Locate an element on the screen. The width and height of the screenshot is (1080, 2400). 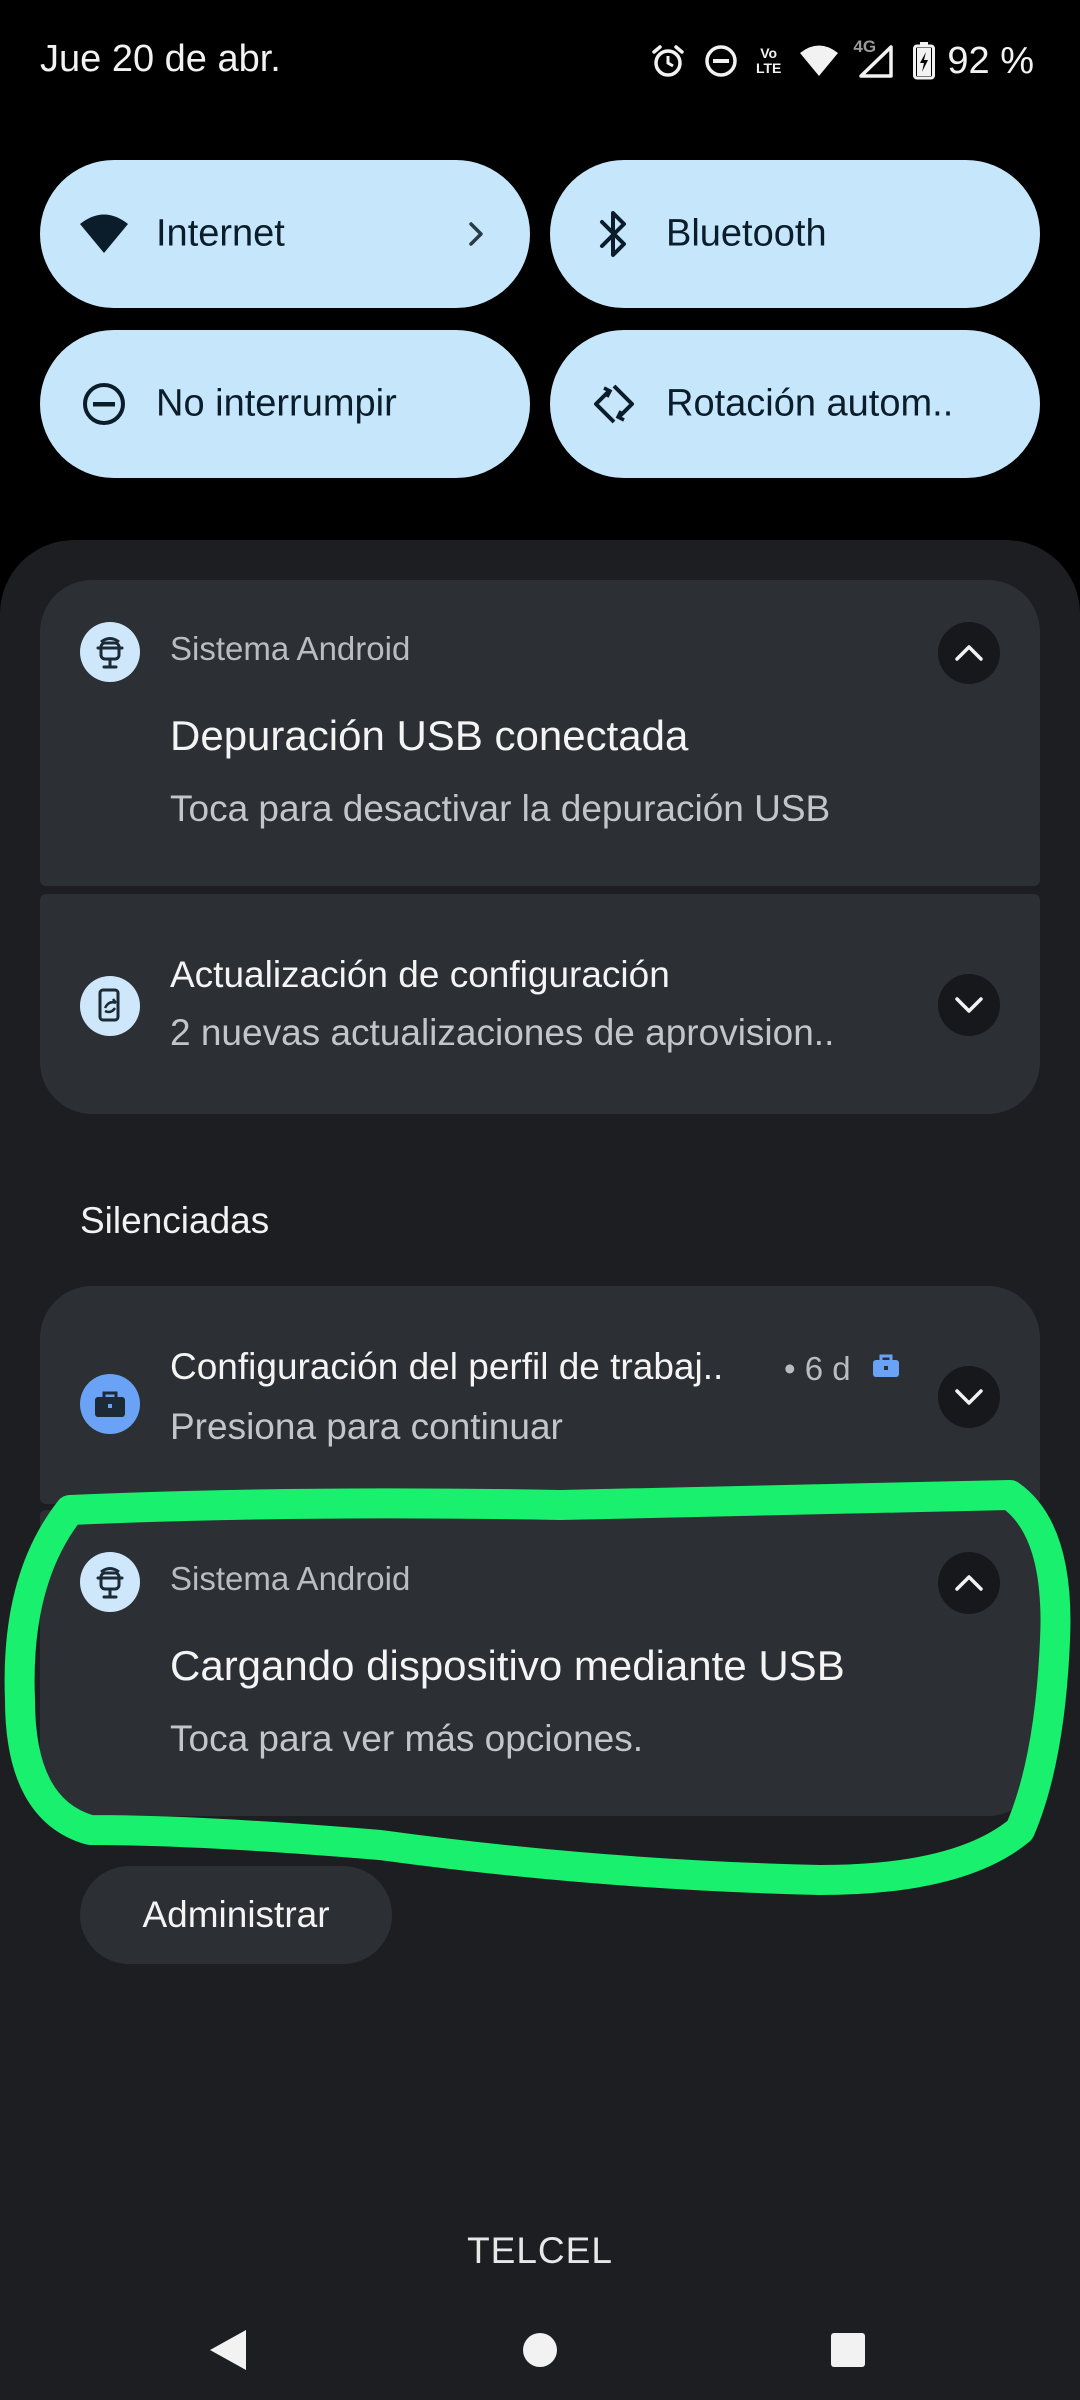
notification-title: Cargando dispositivo mediante USB is located at coordinates (507, 1665).